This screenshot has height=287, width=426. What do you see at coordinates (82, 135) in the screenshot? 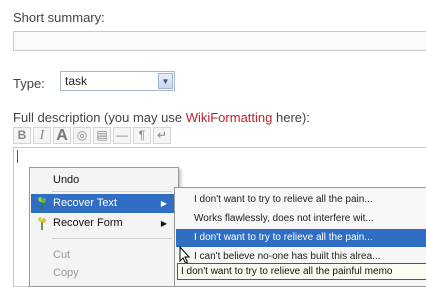
I see `link-icon: ◎` at bounding box center [82, 135].